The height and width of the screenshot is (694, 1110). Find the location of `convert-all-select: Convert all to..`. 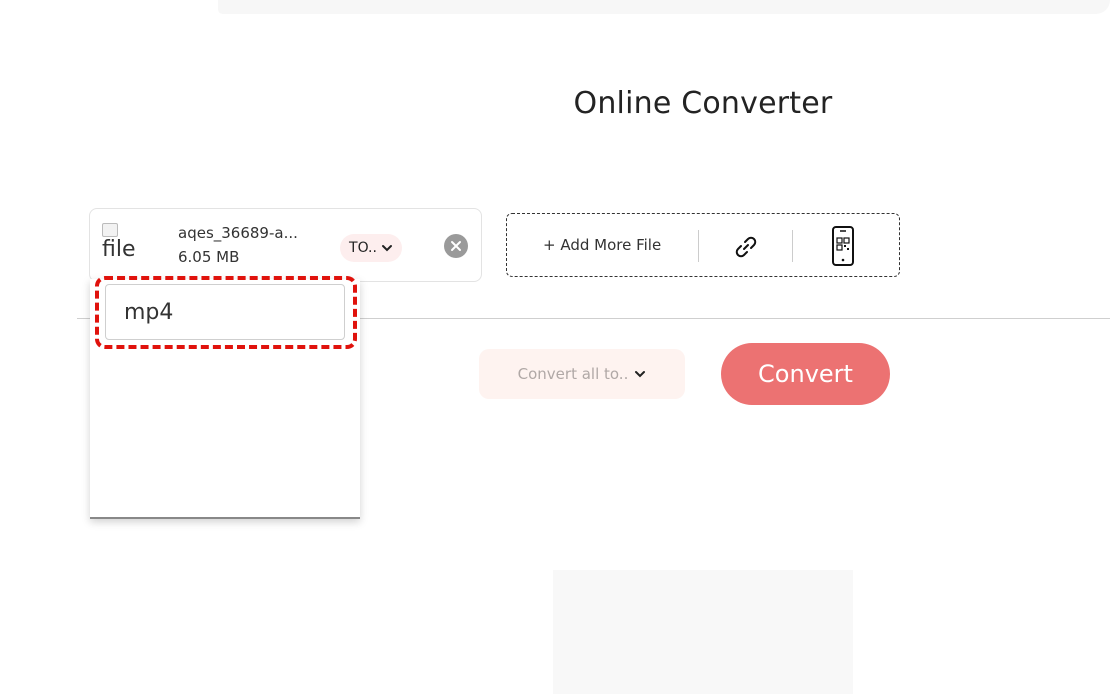

convert-all-select: Convert all to.. is located at coordinates (582, 374).